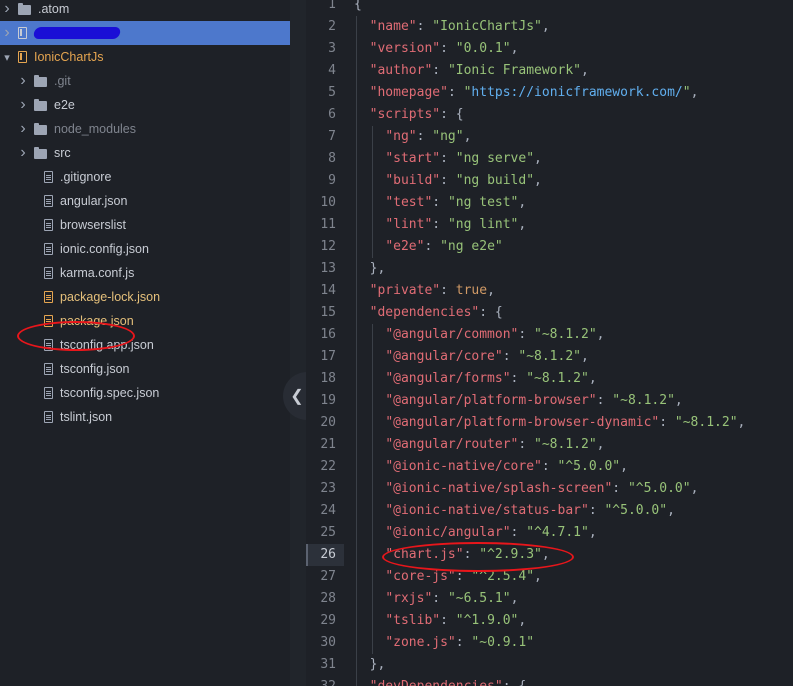 The image size is (793, 686). What do you see at coordinates (328, 268) in the screenshot?
I see `line-number: 13` at bounding box center [328, 268].